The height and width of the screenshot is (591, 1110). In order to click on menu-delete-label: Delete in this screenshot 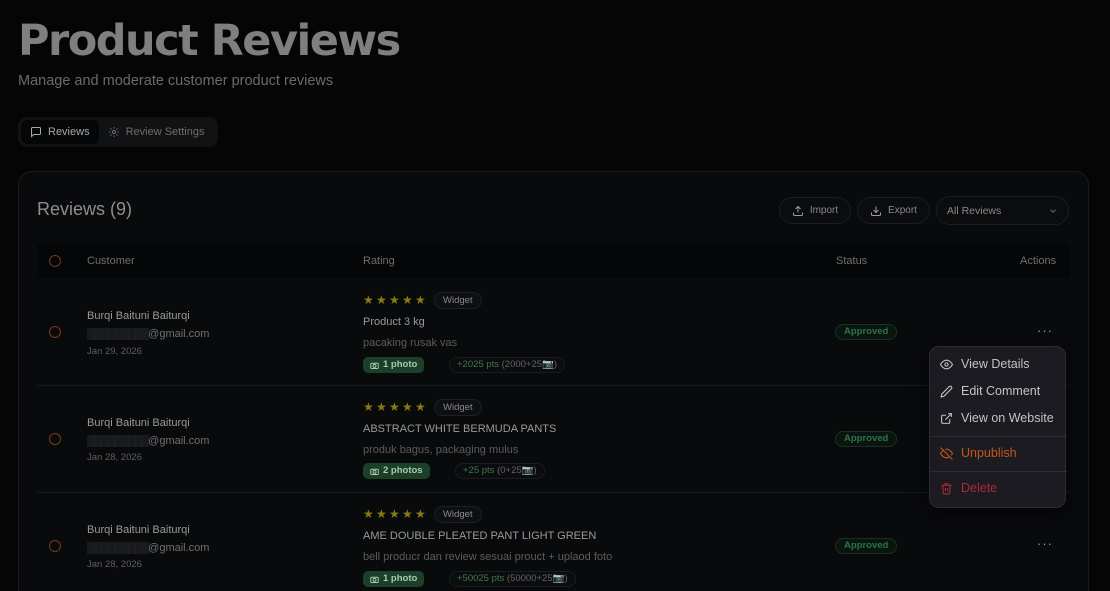, I will do `click(979, 488)`.